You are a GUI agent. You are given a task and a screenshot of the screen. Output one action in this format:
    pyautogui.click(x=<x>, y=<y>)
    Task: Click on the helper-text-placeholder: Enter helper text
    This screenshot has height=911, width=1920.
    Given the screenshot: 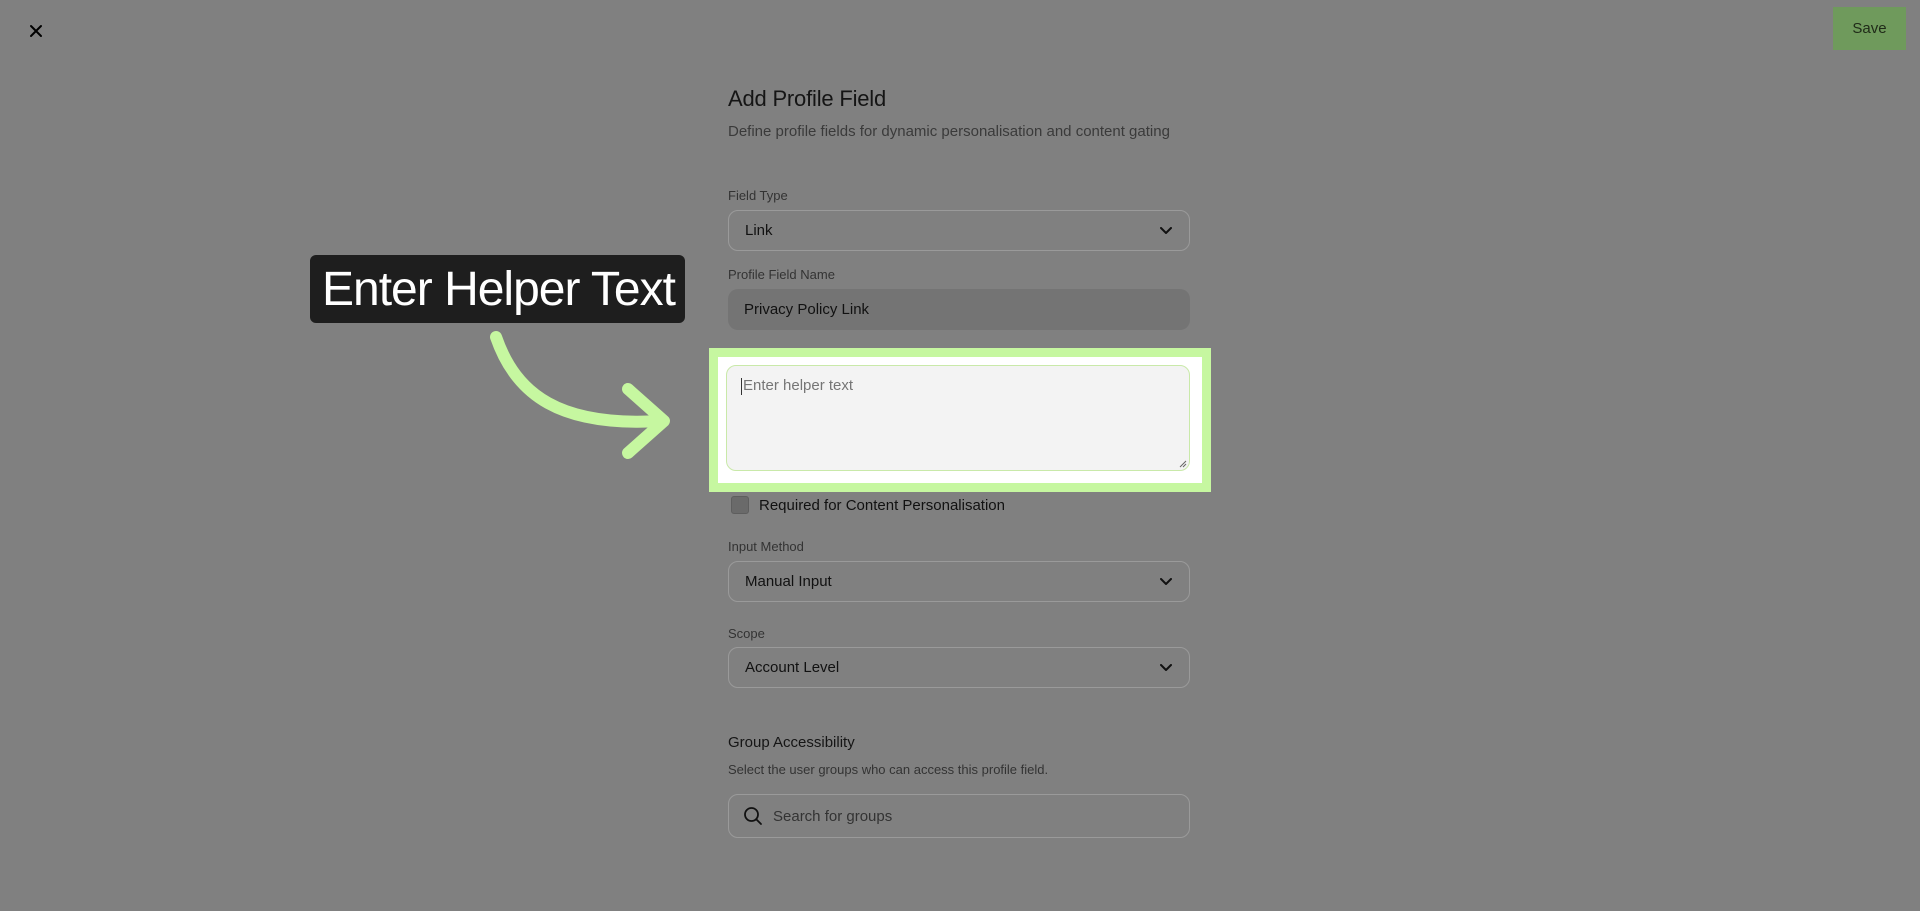 What is the action you would take?
    pyautogui.click(x=798, y=385)
    